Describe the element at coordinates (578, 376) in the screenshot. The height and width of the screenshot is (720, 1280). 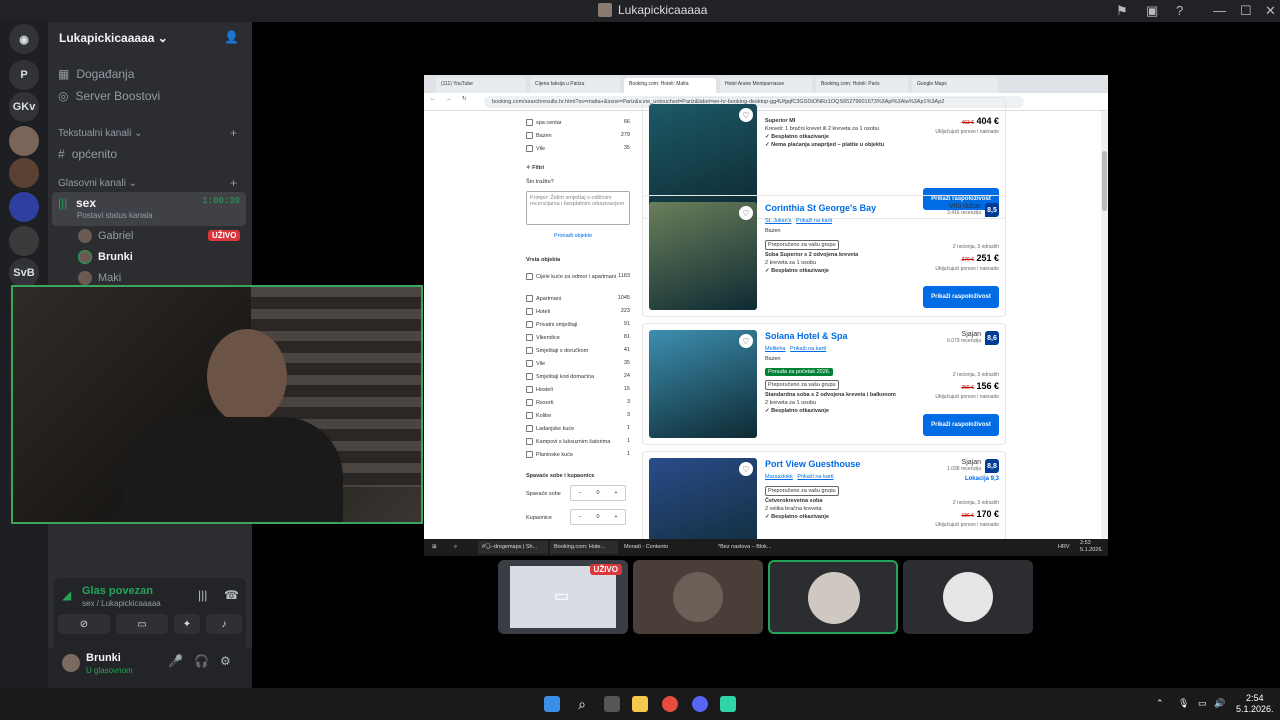
I see `property-type-option: Smještaji kod domaćina 24` at that location.